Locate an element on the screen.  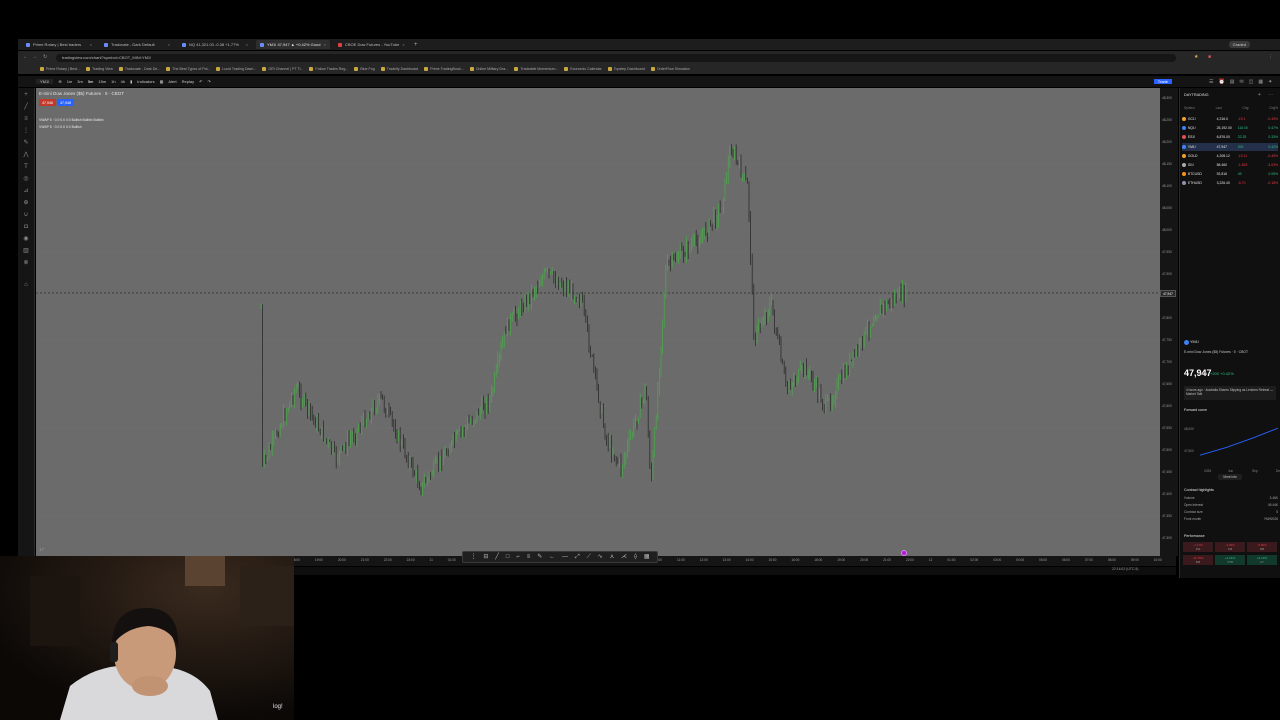
browser-tab: Prime Rotary | Best traders × is located at coordinates (59, 44).